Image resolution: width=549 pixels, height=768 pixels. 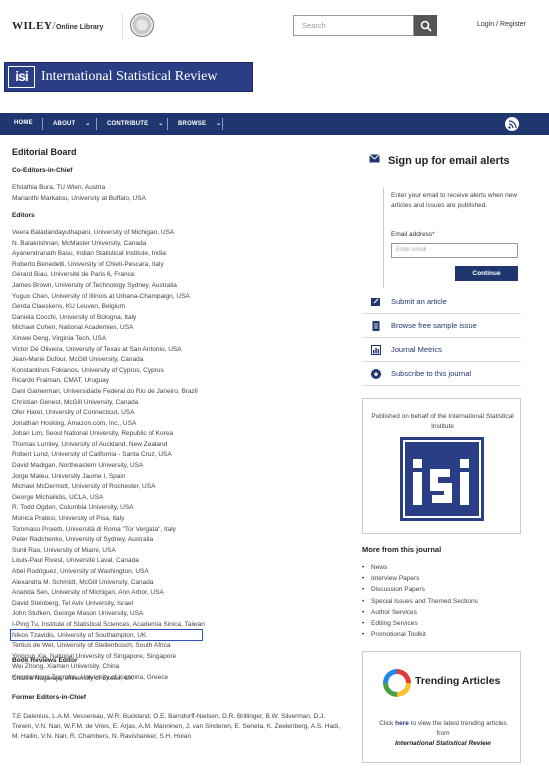 I want to click on search-button, so click(x=425, y=25).